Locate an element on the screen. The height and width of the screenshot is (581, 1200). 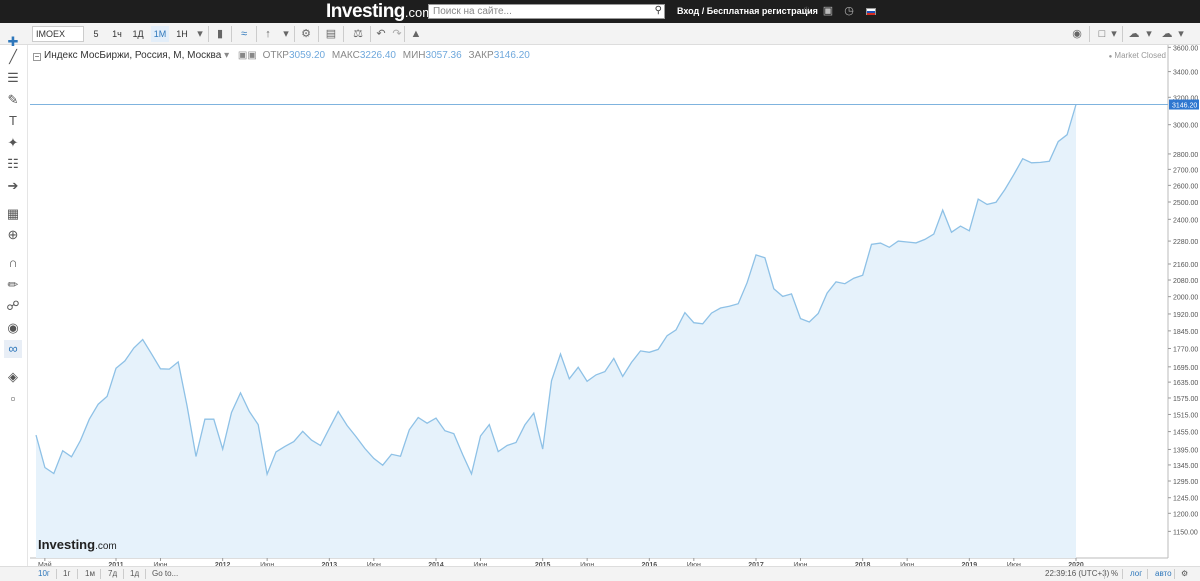
camera-icon: ◉ is located at coordinates (1077, 34).